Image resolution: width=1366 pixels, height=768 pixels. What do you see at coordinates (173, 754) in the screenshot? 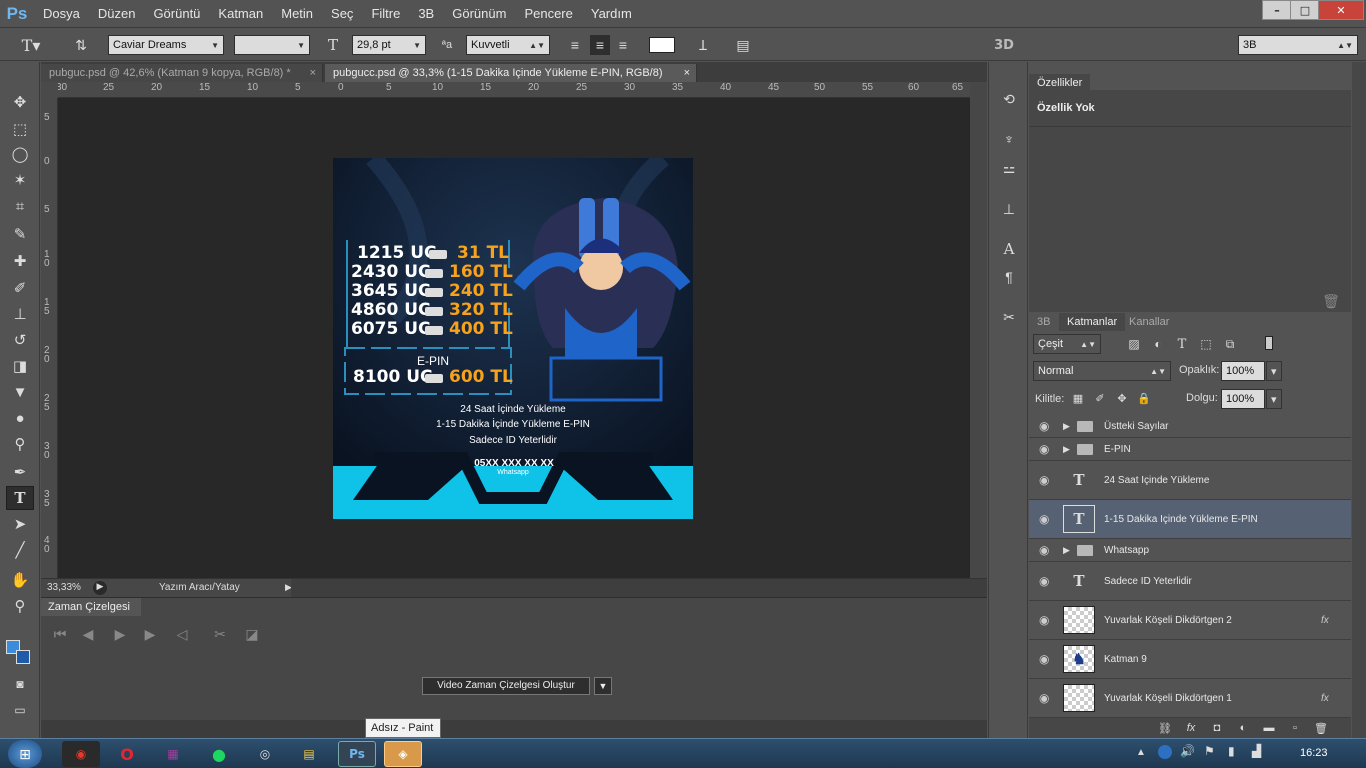
I see `winrar-icon: ▦` at bounding box center [173, 754].